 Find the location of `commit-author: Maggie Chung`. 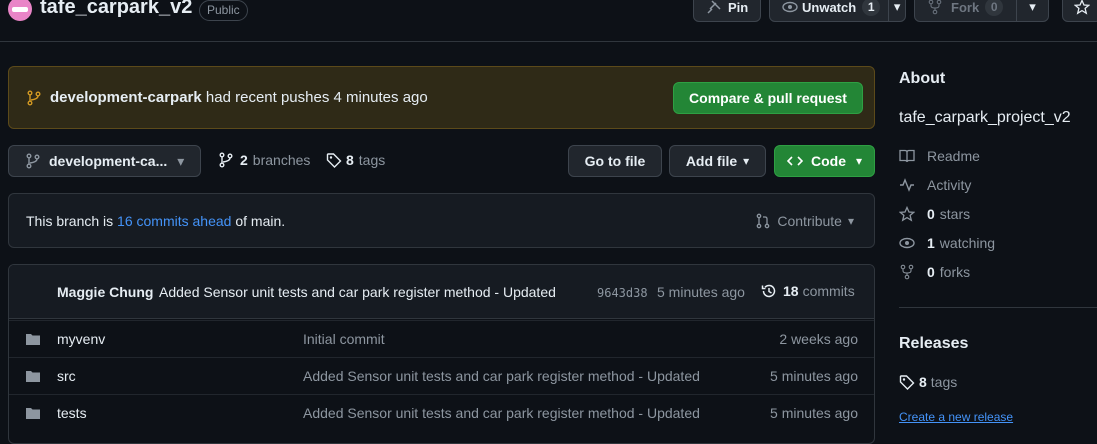

commit-author: Maggie Chung is located at coordinates (105, 292).